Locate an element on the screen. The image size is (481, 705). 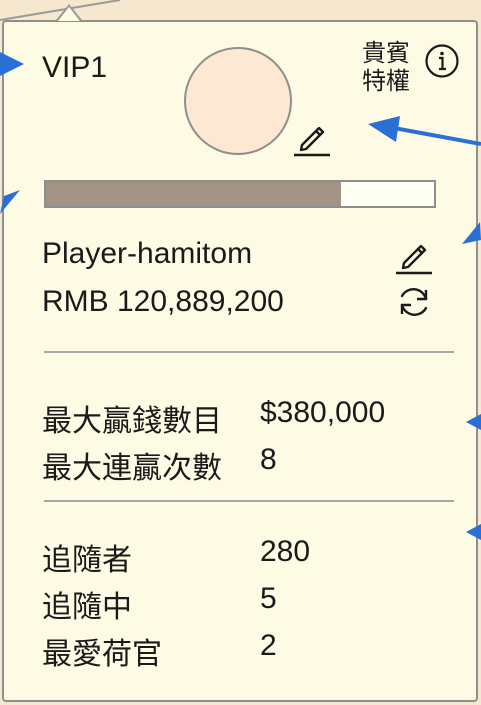
stat-label-max-win: 最大贏錢數目 is located at coordinates (132, 421).